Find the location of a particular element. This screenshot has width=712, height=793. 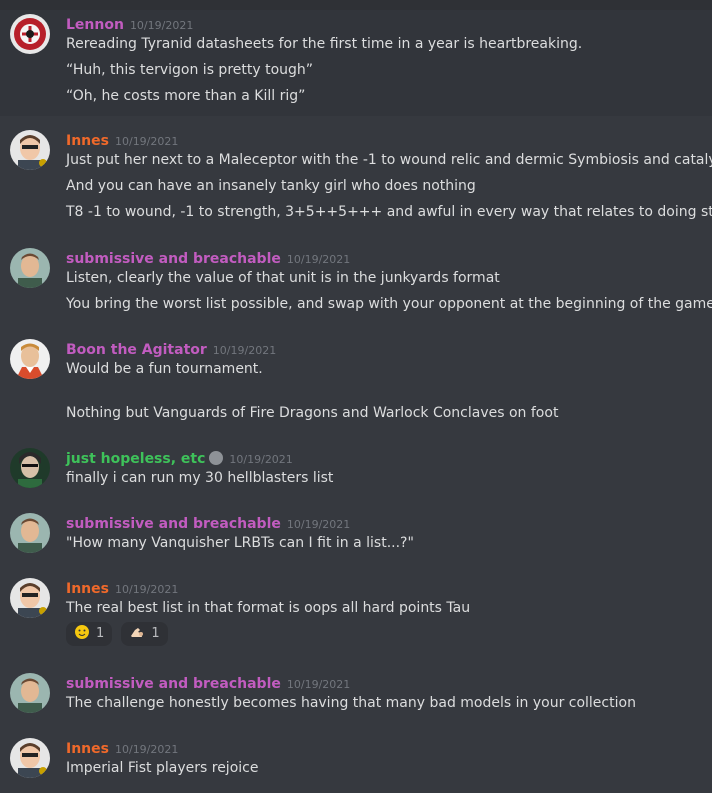

message-text: “Oh, he costs more than a Kill rig” is located at coordinates (186, 96).